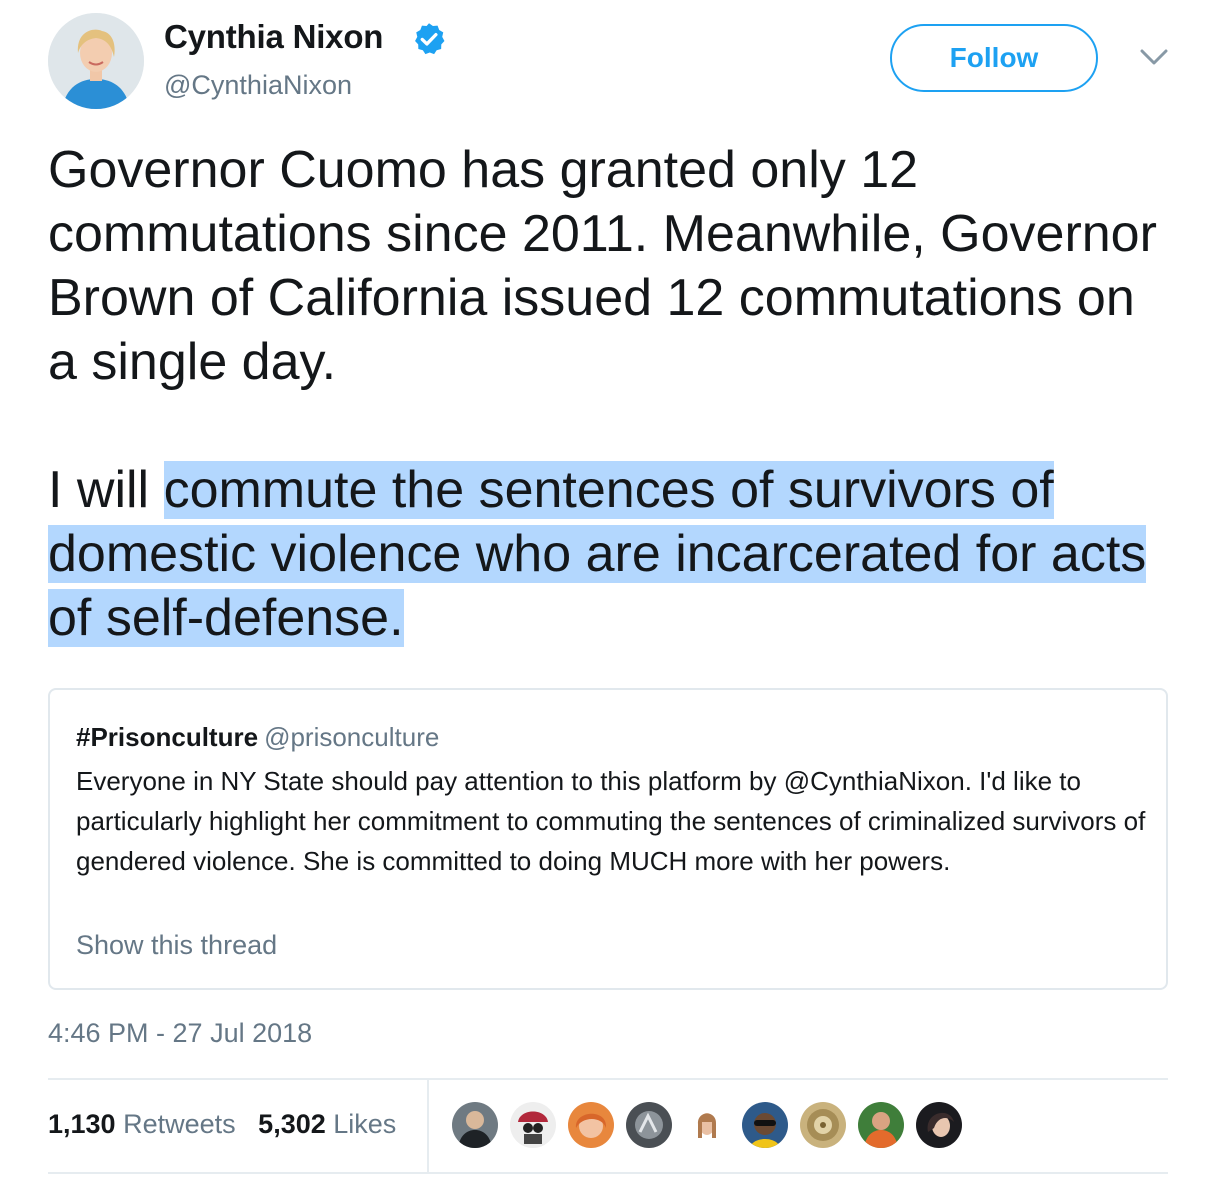 Image resolution: width=1210 pixels, height=1184 pixels. What do you see at coordinates (608, 1173) in the screenshot?
I see `divider-bottom` at bounding box center [608, 1173].